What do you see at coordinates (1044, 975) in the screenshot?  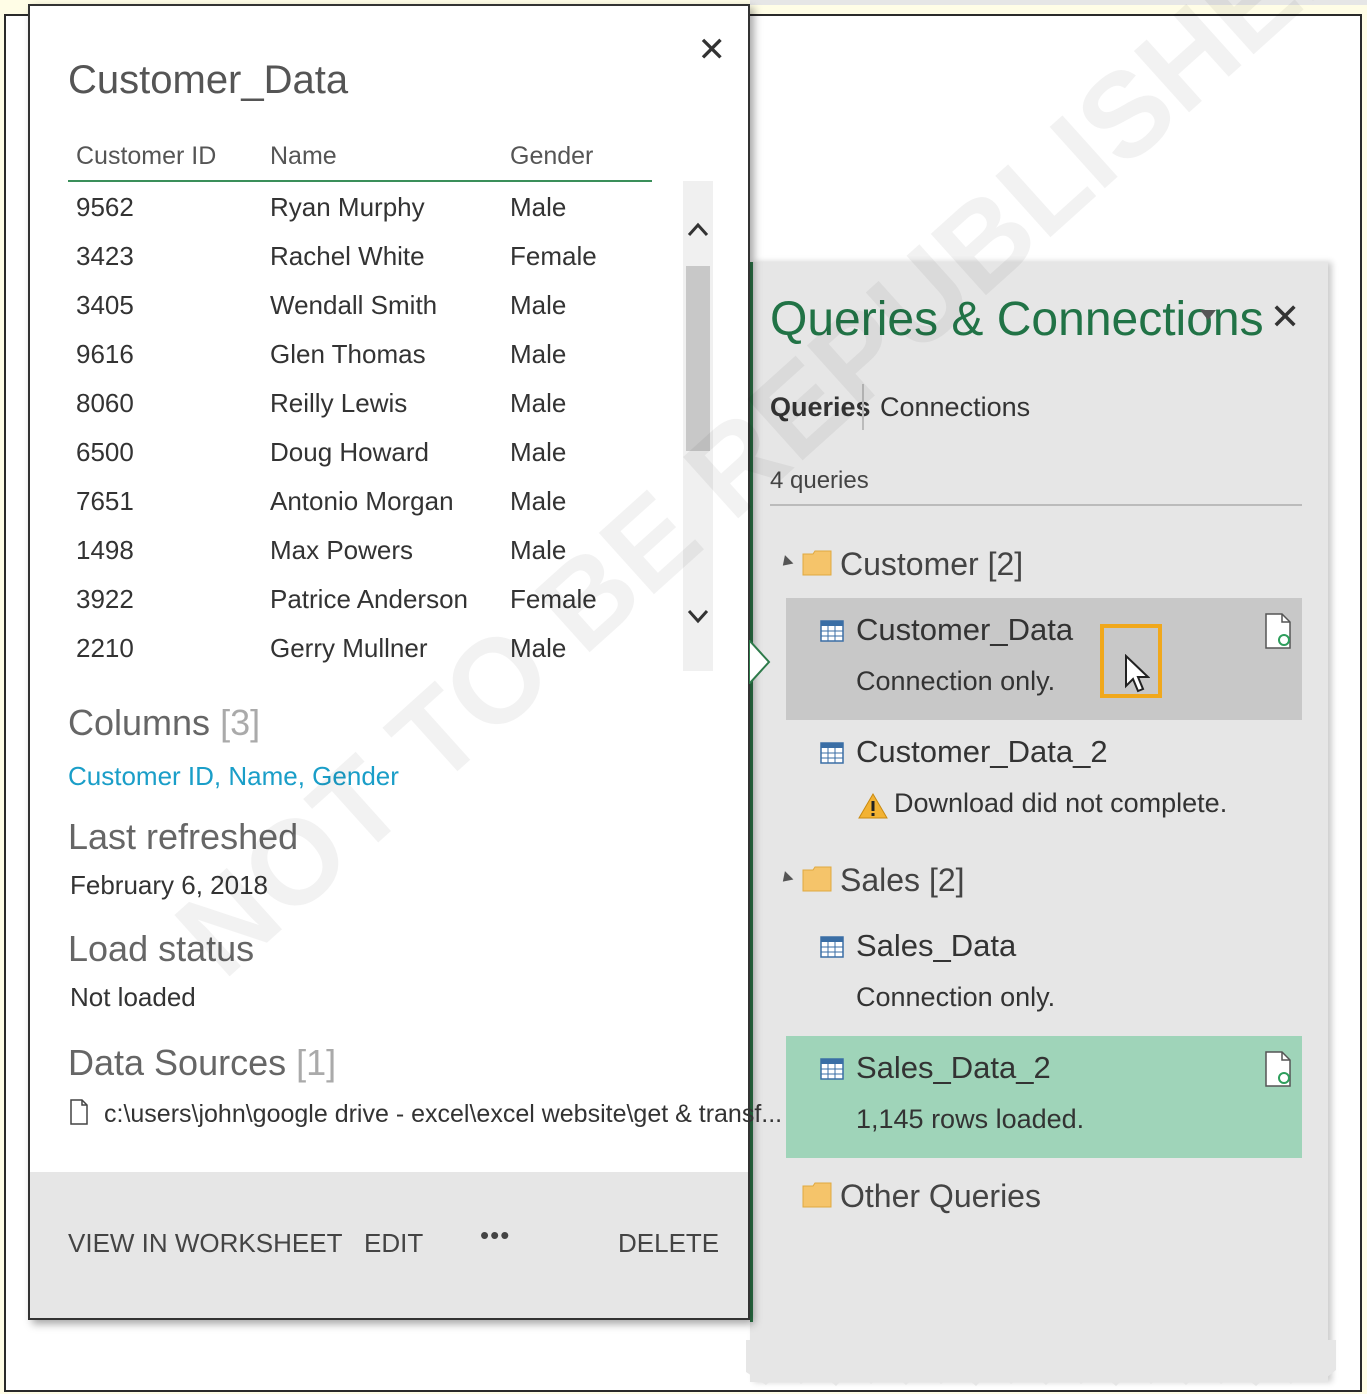 I see `query-item-sales-data: Sales_Data Connection only.` at bounding box center [1044, 975].